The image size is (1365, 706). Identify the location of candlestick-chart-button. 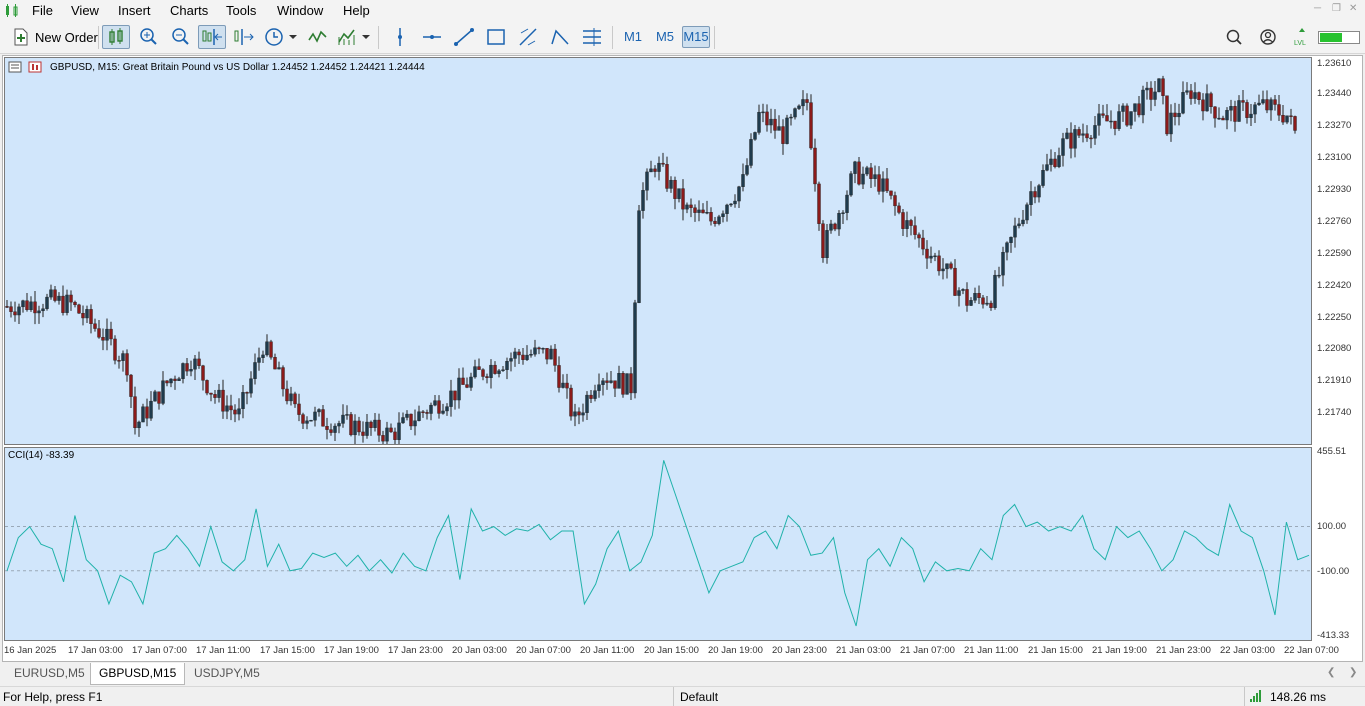
(116, 37).